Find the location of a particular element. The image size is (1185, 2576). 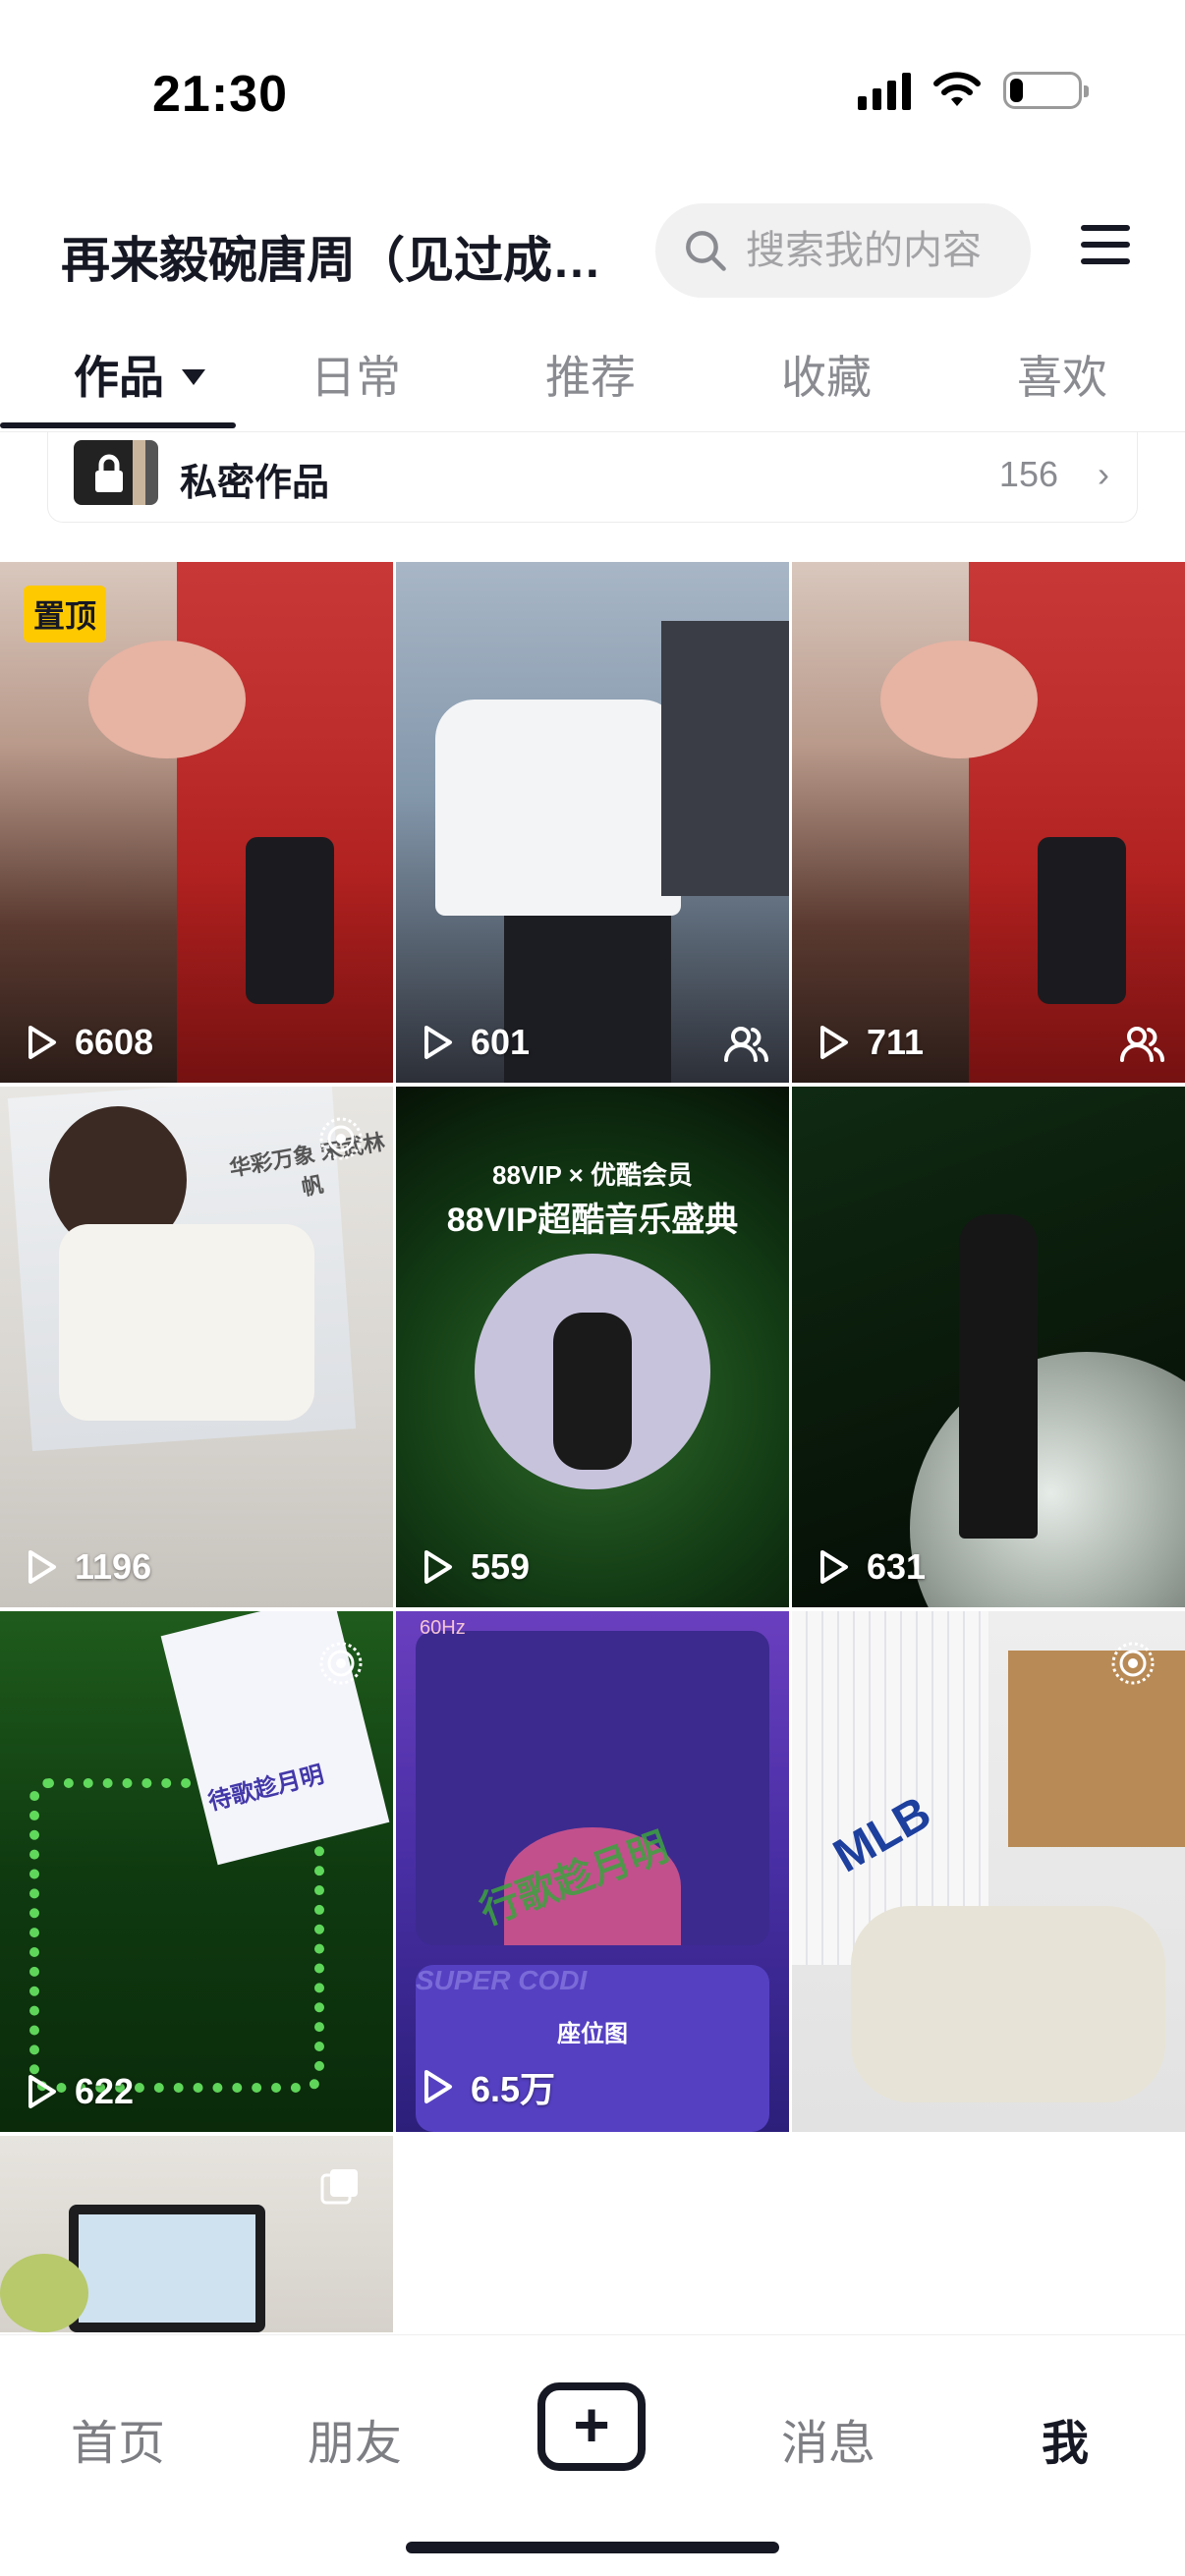

seat-map-label: 座位图 is located at coordinates (592, 2034).